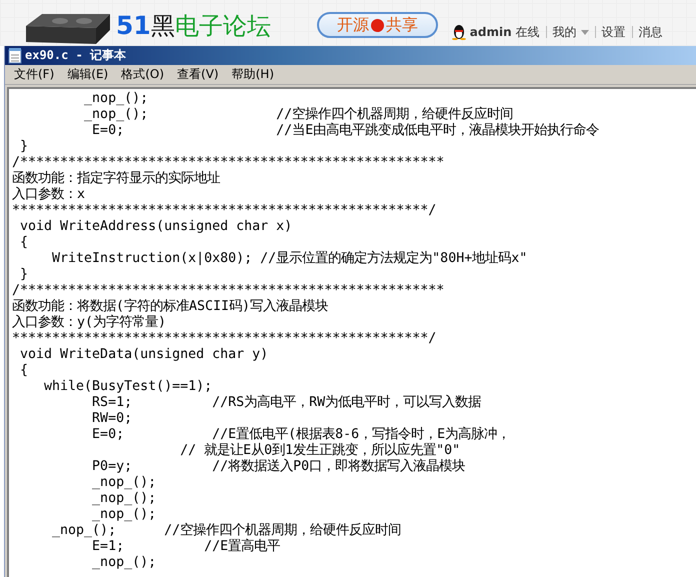 This screenshot has height=577, width=696. Describe the element at coordinates (198, 74) in the screenshot. I see `menu-item: 查看(V)` at that location.